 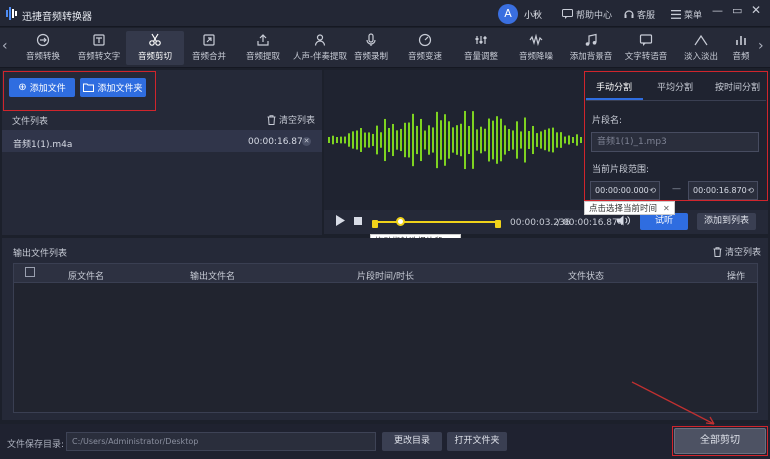 What do you see at coordinates (591, 48) in the screenshot?
I see `tool-add-bgm: 添加背景音` at bounding box center [591, 48].